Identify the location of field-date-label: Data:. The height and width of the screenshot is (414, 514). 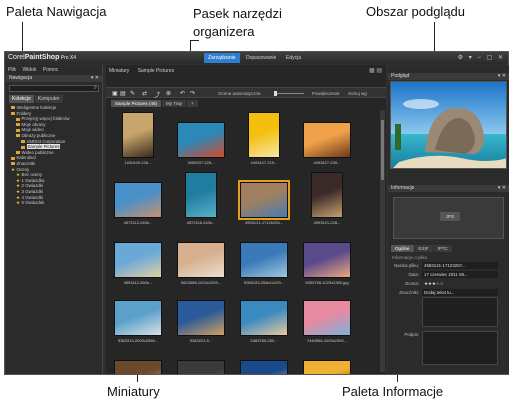
(414, 274).